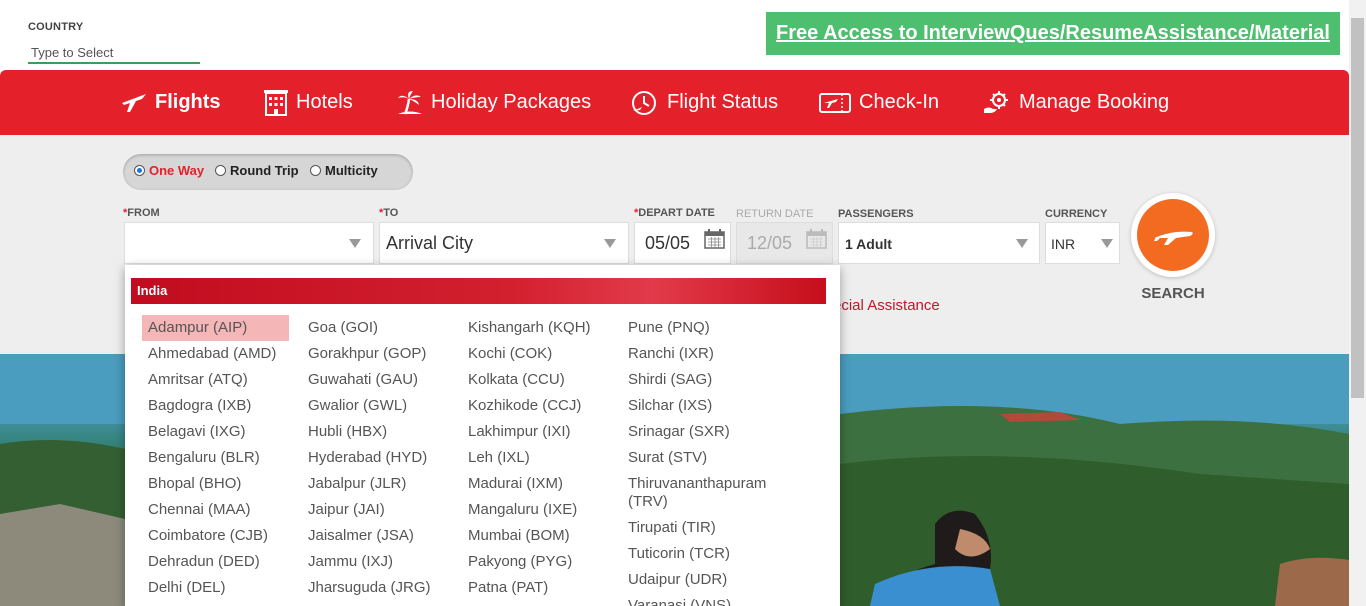  Describe the element at coordinates (351, 170) in the screenshot. I see `trip-label: Multicity` at that location.